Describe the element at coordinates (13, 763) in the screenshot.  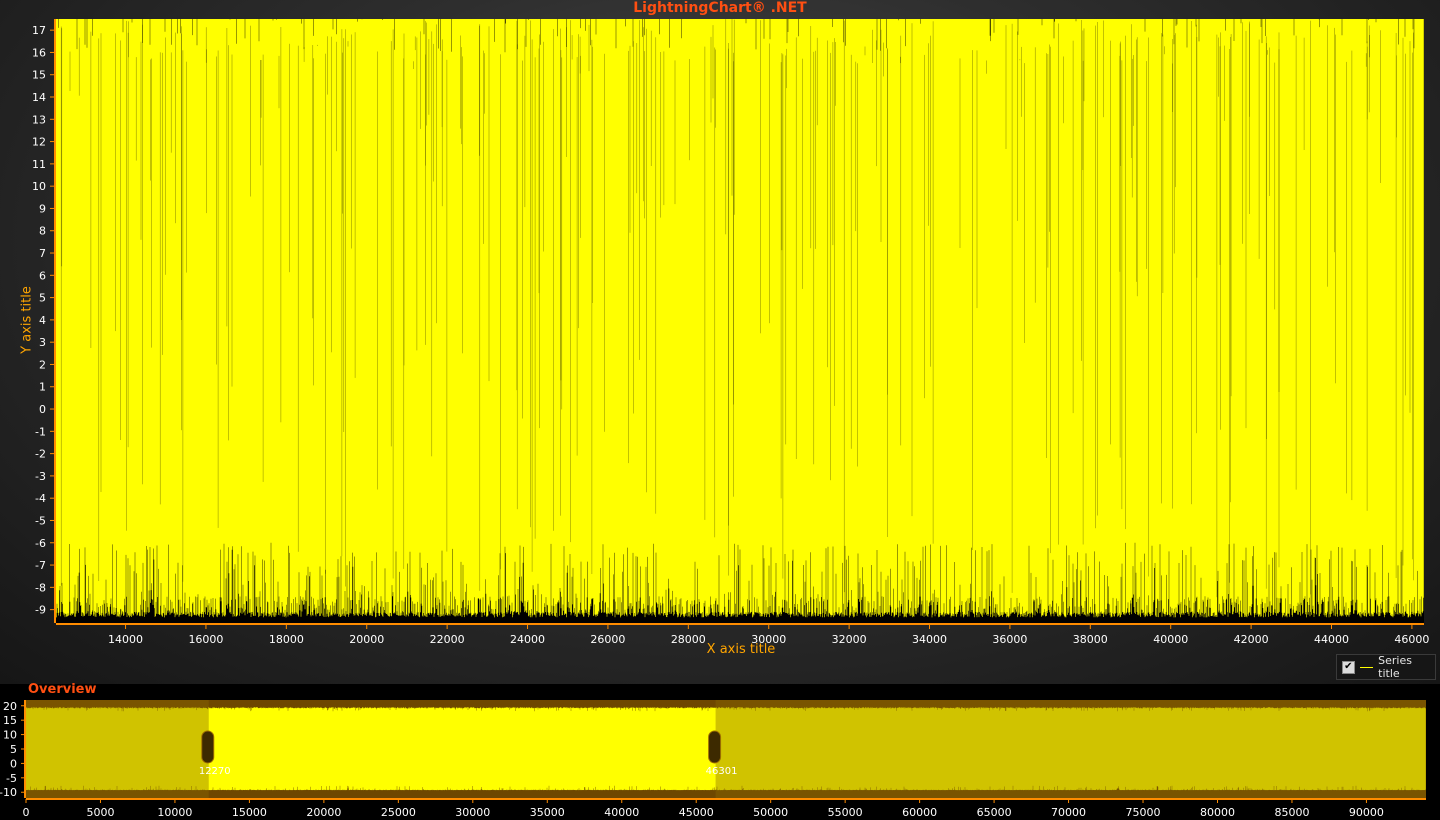
I see `overview-y-tick-label: 0` at that location.